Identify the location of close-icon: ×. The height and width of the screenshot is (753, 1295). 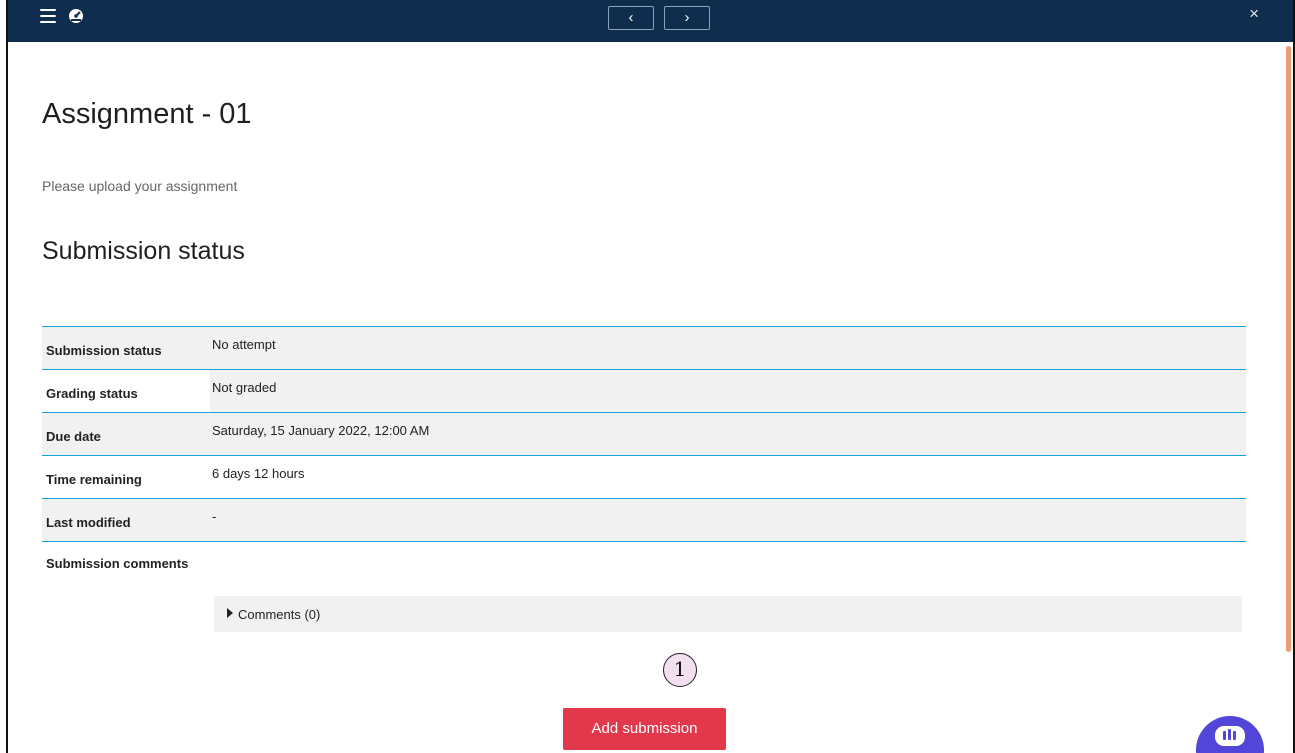
(1254, 14).